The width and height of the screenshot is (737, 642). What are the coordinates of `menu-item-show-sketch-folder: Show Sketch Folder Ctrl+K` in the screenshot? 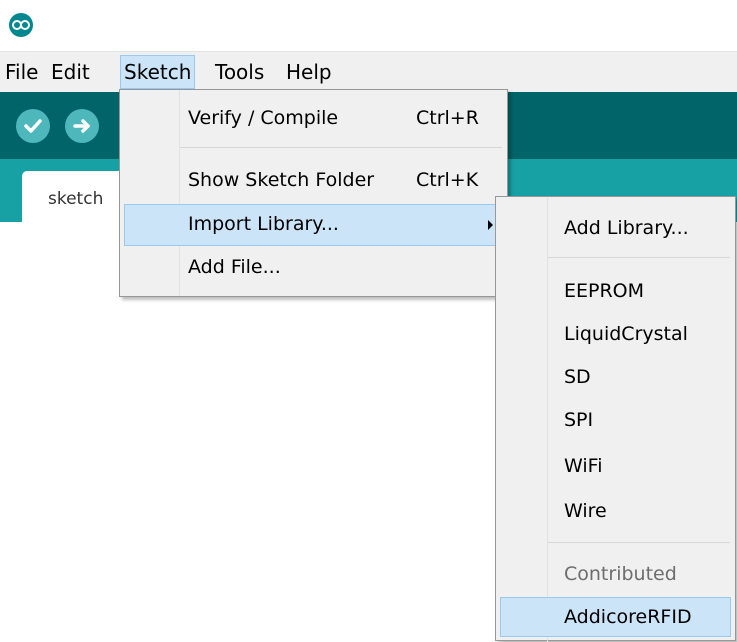 It's located at (313, 181).